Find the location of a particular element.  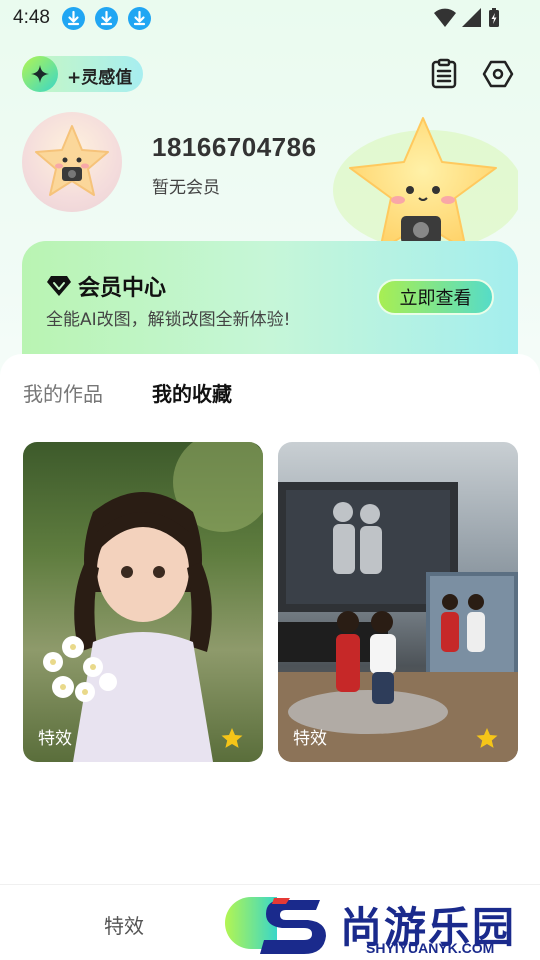

star-mascot-illustration is located at coordinates (420, 180).